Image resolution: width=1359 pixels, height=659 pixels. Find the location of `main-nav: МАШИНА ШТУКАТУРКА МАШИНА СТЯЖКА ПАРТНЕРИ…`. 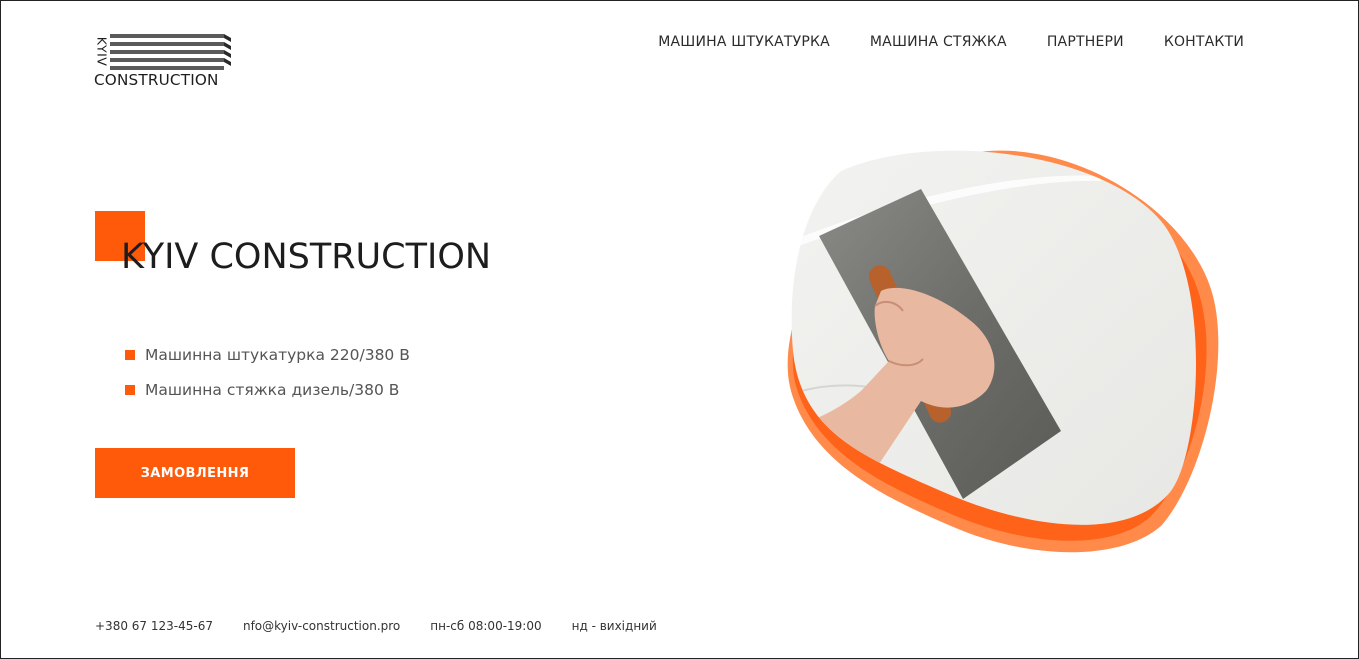

main-nav: МАШИНА ШТУКАТУРКА МАШИНА СТЯЖКА ПАРТНЕРИ… is located at coordinates (951, 42).